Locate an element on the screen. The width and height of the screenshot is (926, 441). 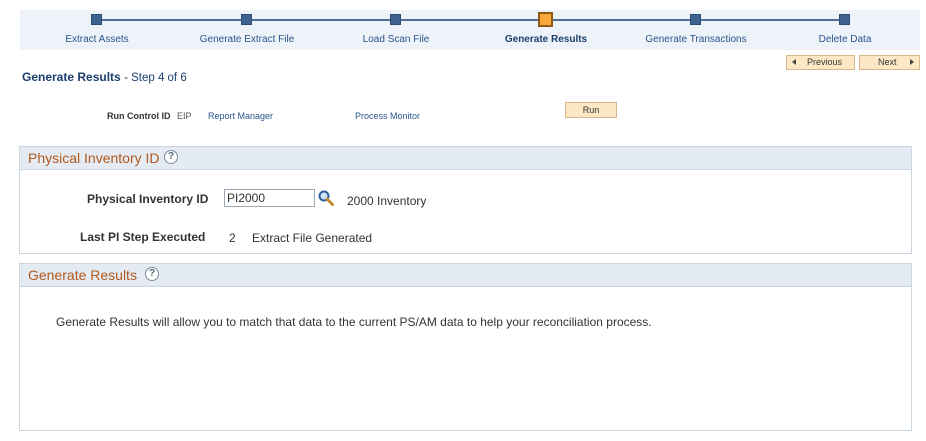
step-label: Generate Transactions is located at coordinates (696, 39).